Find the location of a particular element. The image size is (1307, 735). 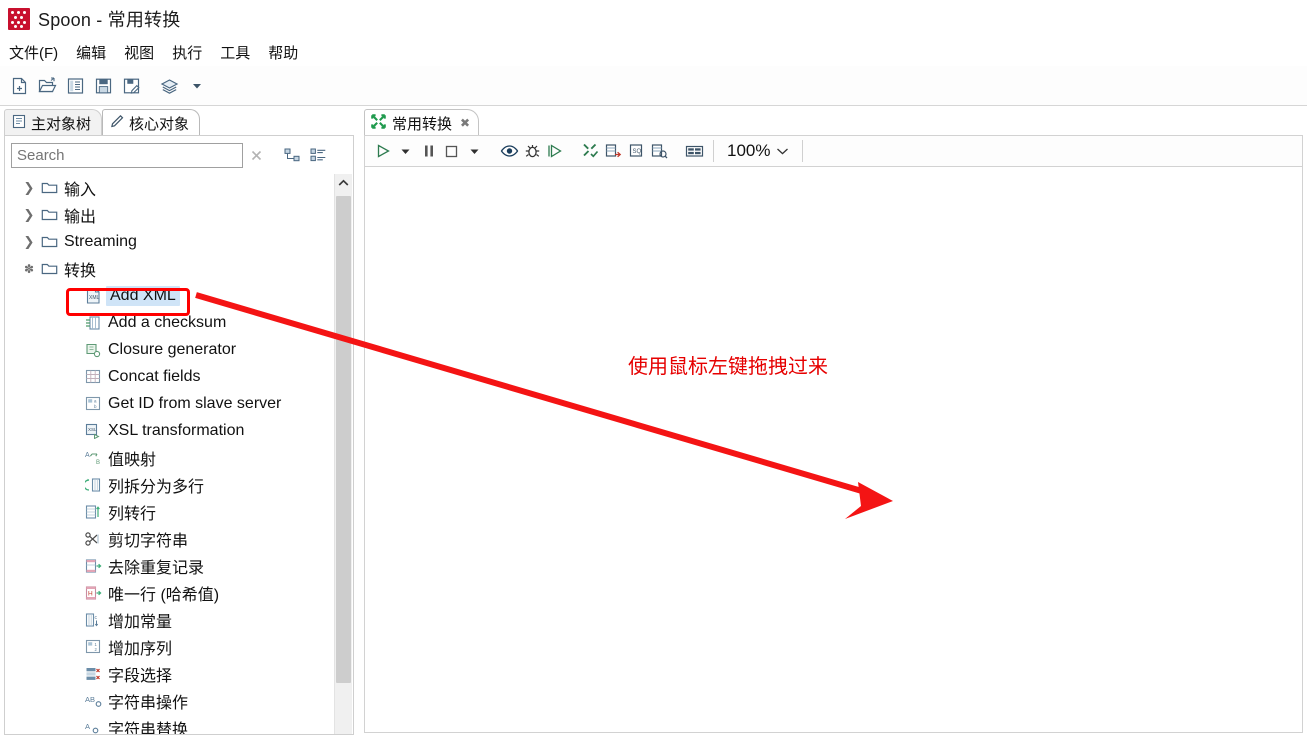

tab-transformation: 常用转换 ✖ is located at coordinates (422, 122).